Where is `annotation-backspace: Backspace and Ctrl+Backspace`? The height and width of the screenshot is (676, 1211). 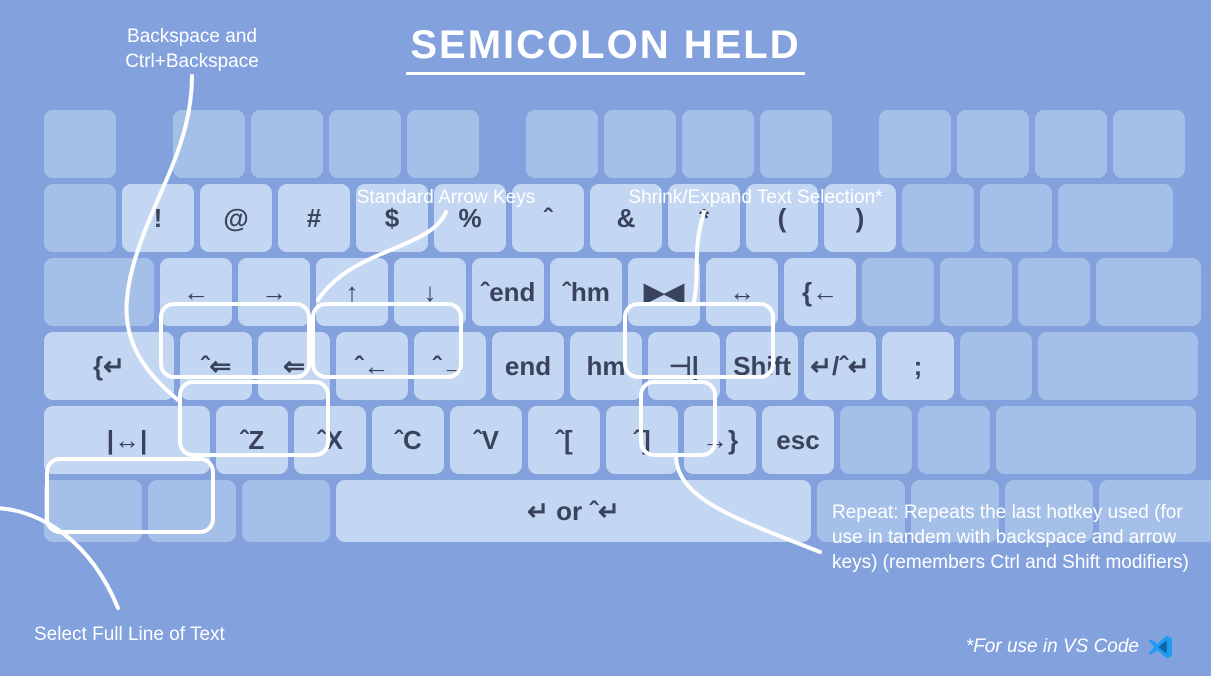
annotation-backspace: Backspace and Ctrl+Backspace is located at coordinates (192, 49).